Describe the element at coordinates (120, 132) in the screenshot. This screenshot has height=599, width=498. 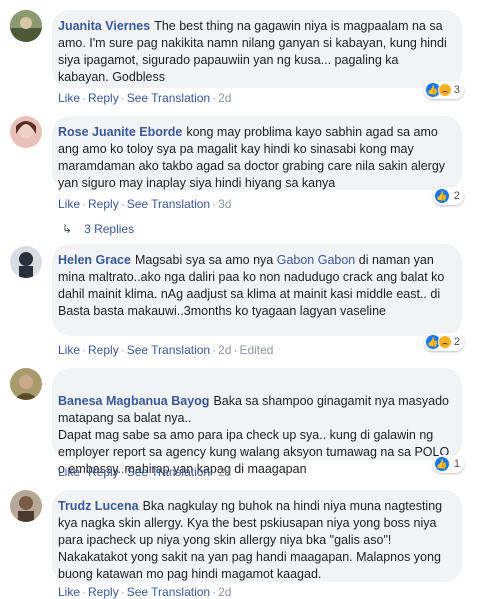
I see `commenter-name: Rose Juanite Eborde` at that location.